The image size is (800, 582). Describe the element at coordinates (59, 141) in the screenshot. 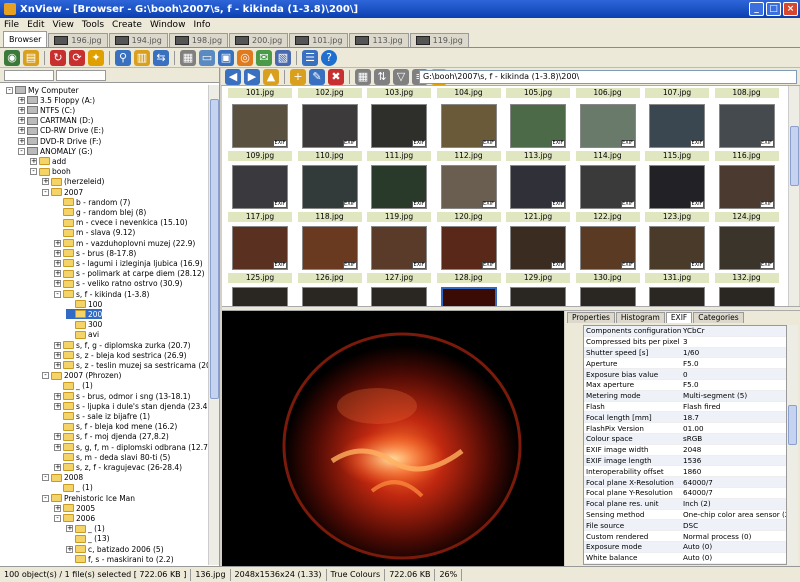

I see `tree-item: + DVD-R Drive (F:)` at that location.